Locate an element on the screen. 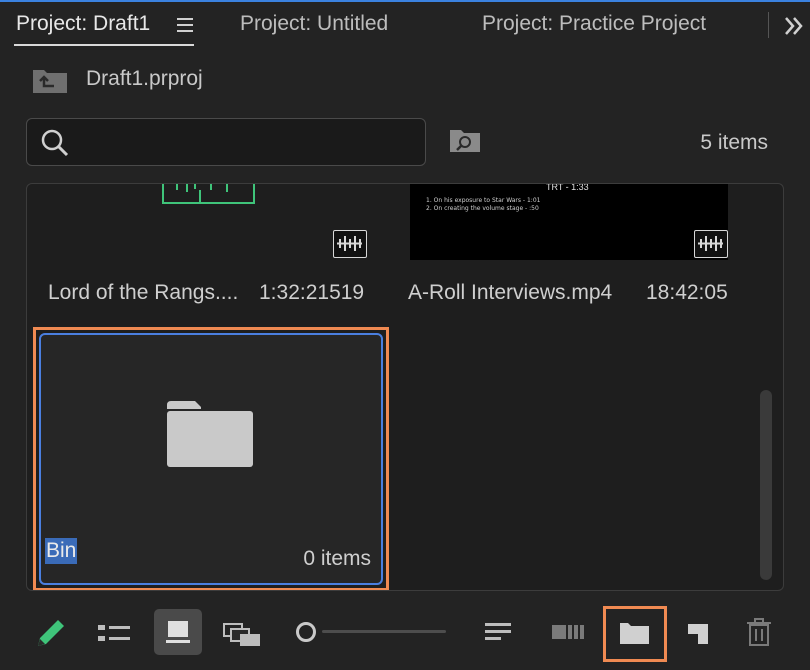 The height and width of the screenshot is (670, 810). thumb-line-1: 1. On his exposure to Star Wars - 1:01 is located at coordinates (483, 200).